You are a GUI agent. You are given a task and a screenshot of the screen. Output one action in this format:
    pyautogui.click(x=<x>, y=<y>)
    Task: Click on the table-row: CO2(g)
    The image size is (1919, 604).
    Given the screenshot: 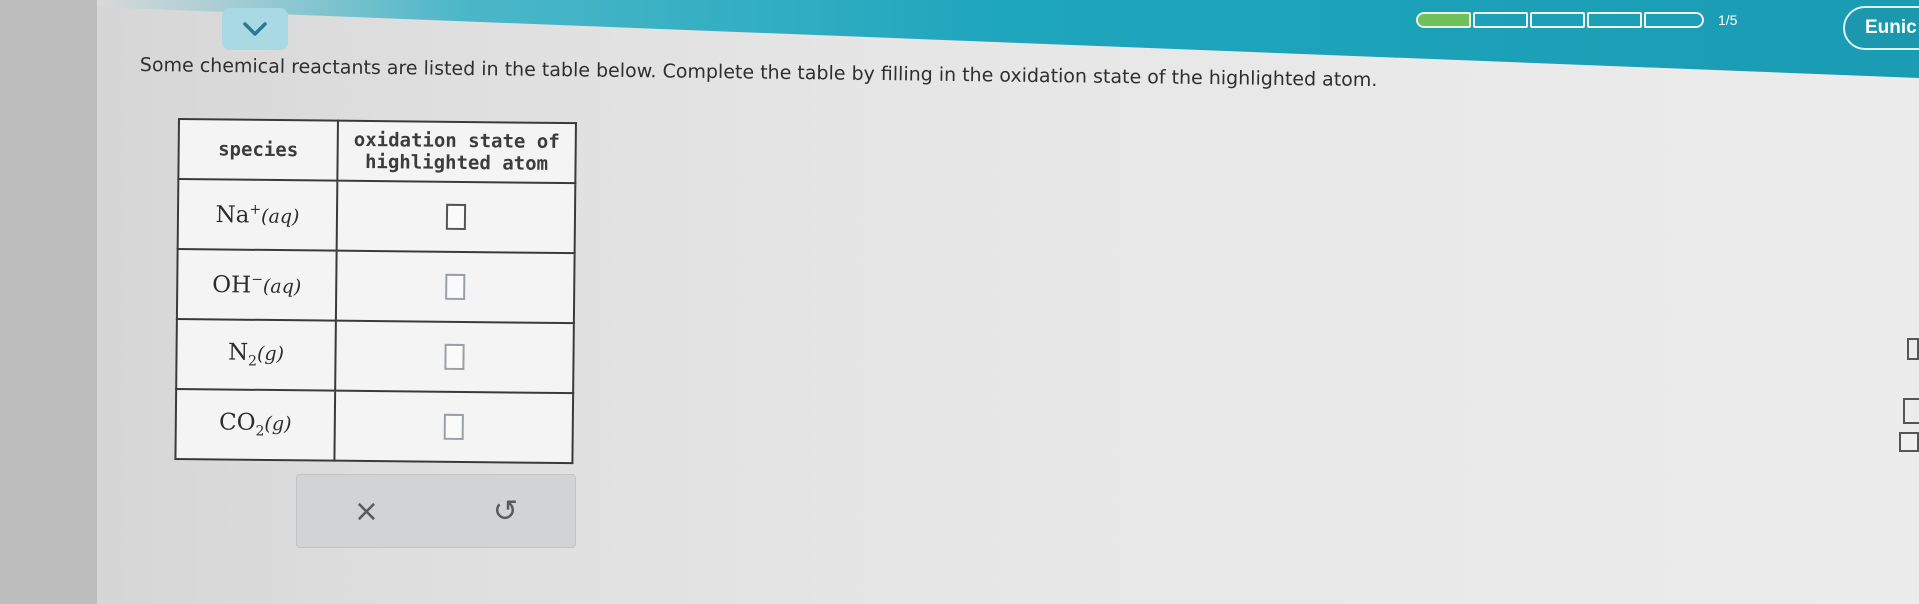 What is the action you would take?
    pyautogui.click(x=374, y=426)
    